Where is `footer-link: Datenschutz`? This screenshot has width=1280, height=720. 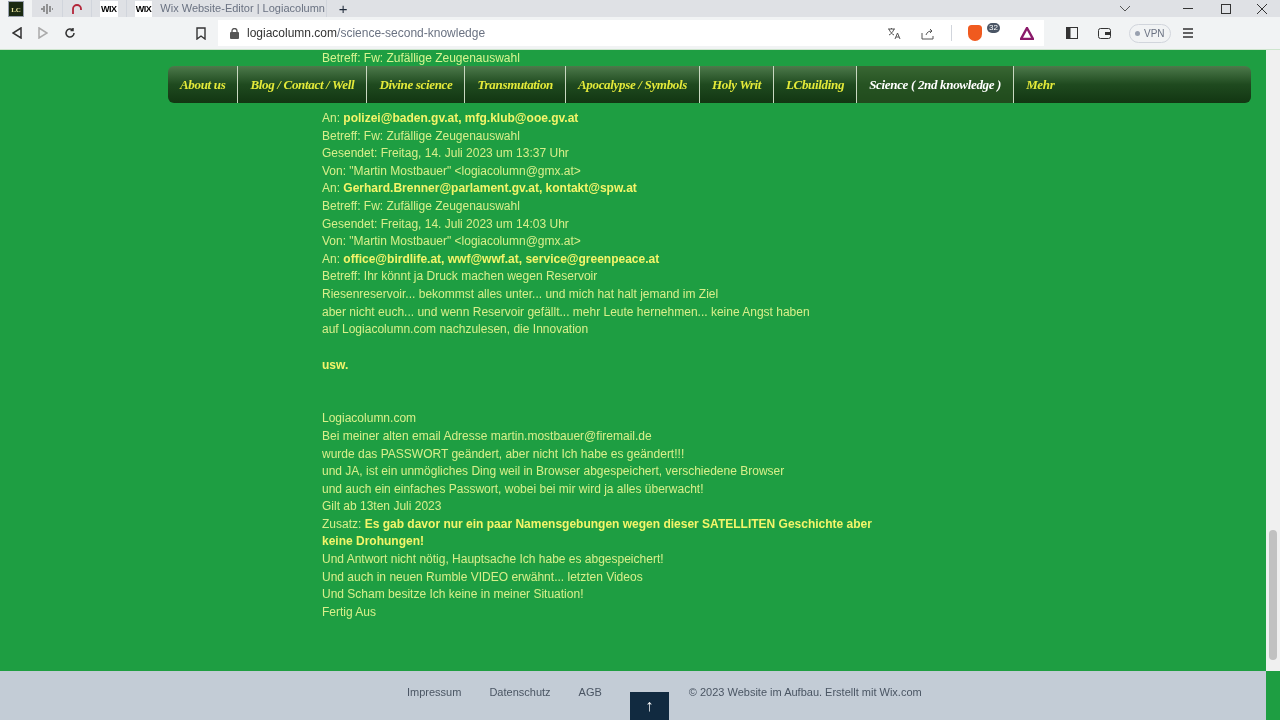 footer-link: Datenschutz is located at coordinates (520, 692).